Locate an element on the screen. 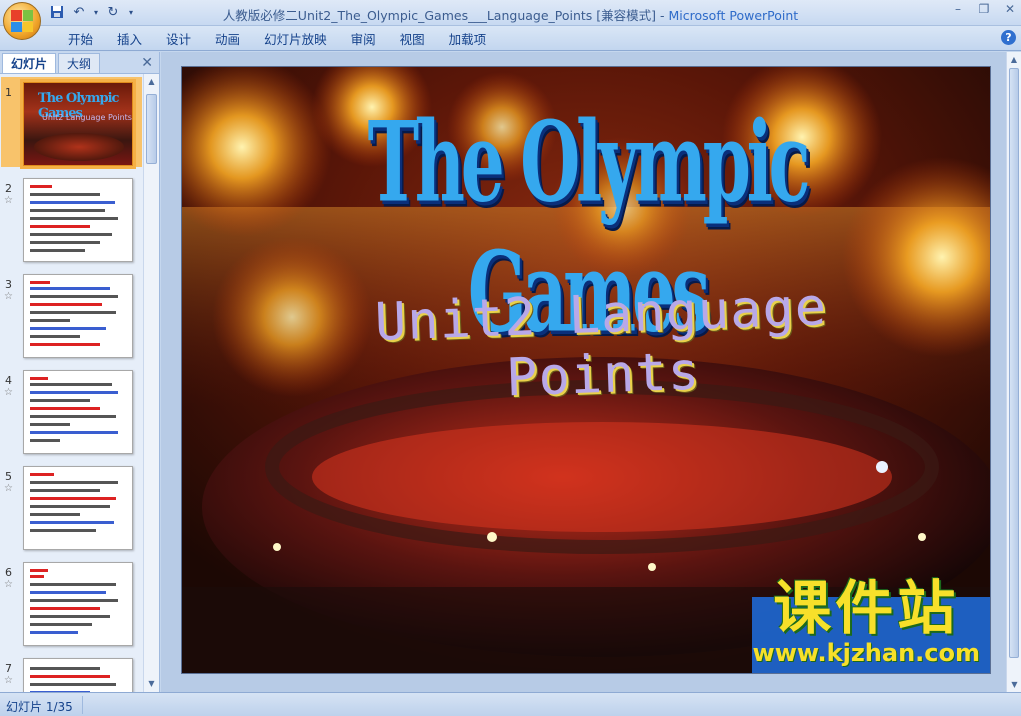 The height and width of the screenshot is (716, 1021). watermark: 课件站 www.kjzhan.com is located at coordinates (866, 622).